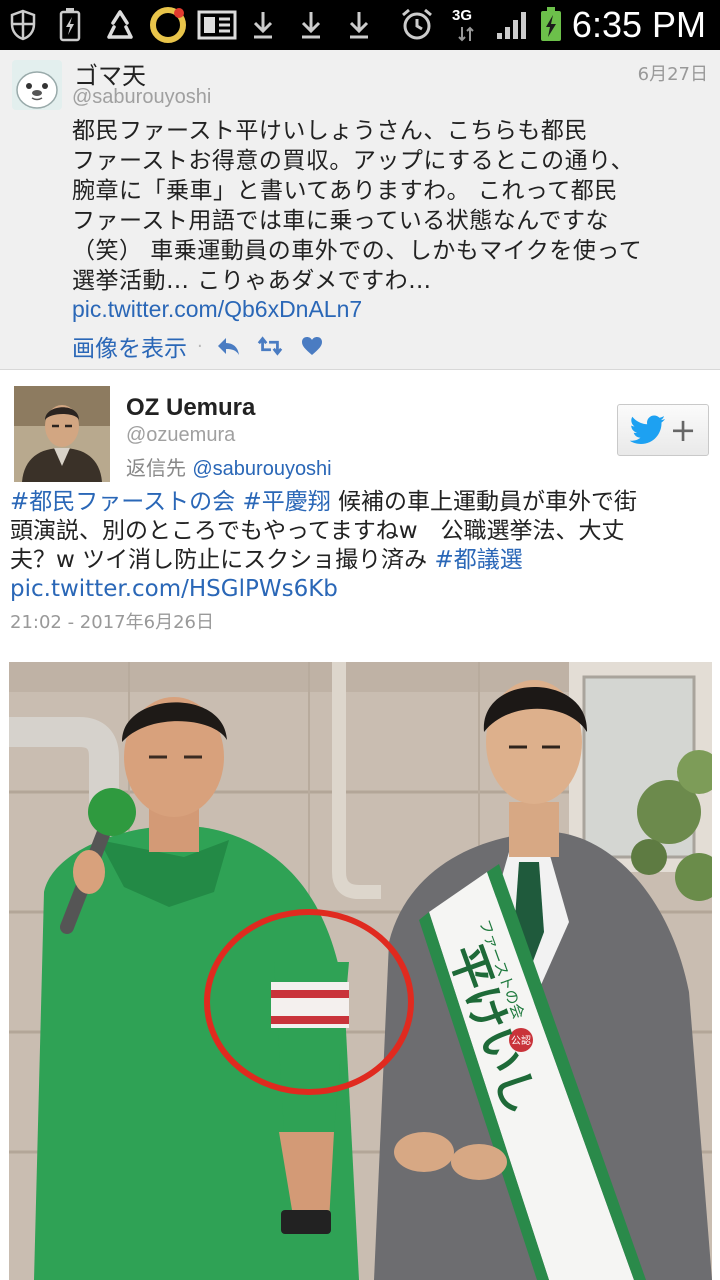  What do you see at coordinates (168, 25) in the screenshot?
I see `app-ring-icon` at bounding box center [168, 25].